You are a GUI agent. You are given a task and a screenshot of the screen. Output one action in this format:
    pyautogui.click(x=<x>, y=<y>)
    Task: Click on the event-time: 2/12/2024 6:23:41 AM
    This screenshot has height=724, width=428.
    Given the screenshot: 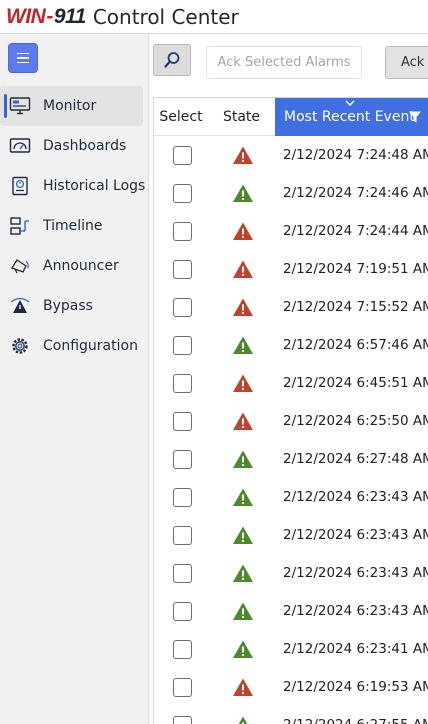 What is the action you would take?
    pyautogui.click(x=355, y=649)
    